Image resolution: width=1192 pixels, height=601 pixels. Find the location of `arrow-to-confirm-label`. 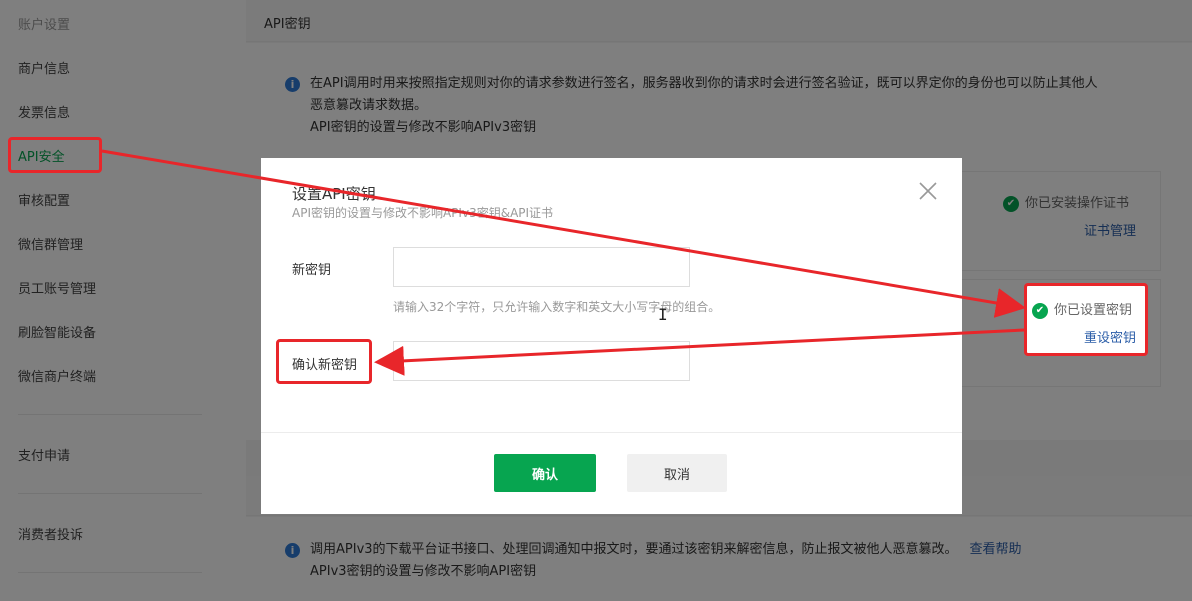

arrow-to-confirm-label is located at coordinates (699, 352).